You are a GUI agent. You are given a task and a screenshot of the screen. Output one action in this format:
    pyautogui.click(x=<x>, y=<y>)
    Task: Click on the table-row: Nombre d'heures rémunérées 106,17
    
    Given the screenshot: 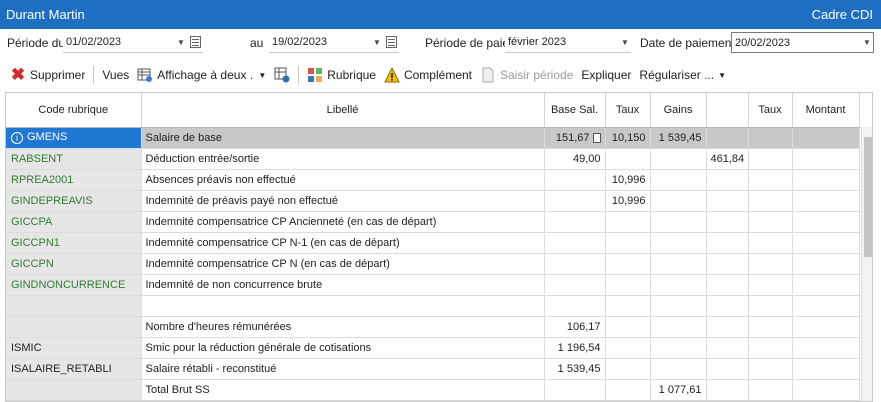 What is the action you would take?
    pyautogui.click(x=433, y=327)
    